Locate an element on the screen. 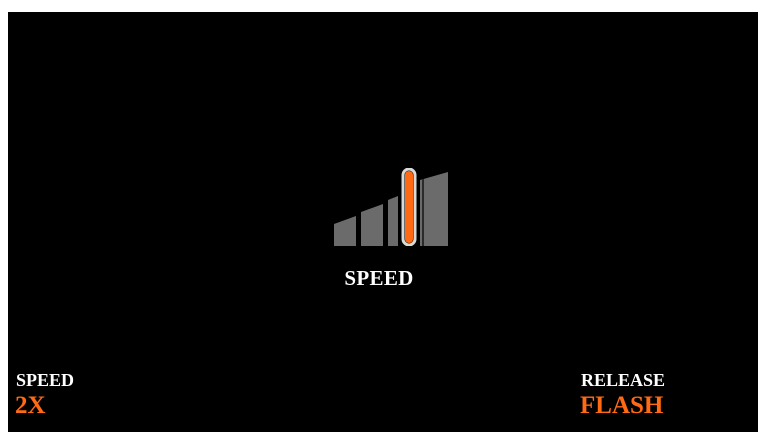  release-value: FLASH is located at coordinates (622, 405).